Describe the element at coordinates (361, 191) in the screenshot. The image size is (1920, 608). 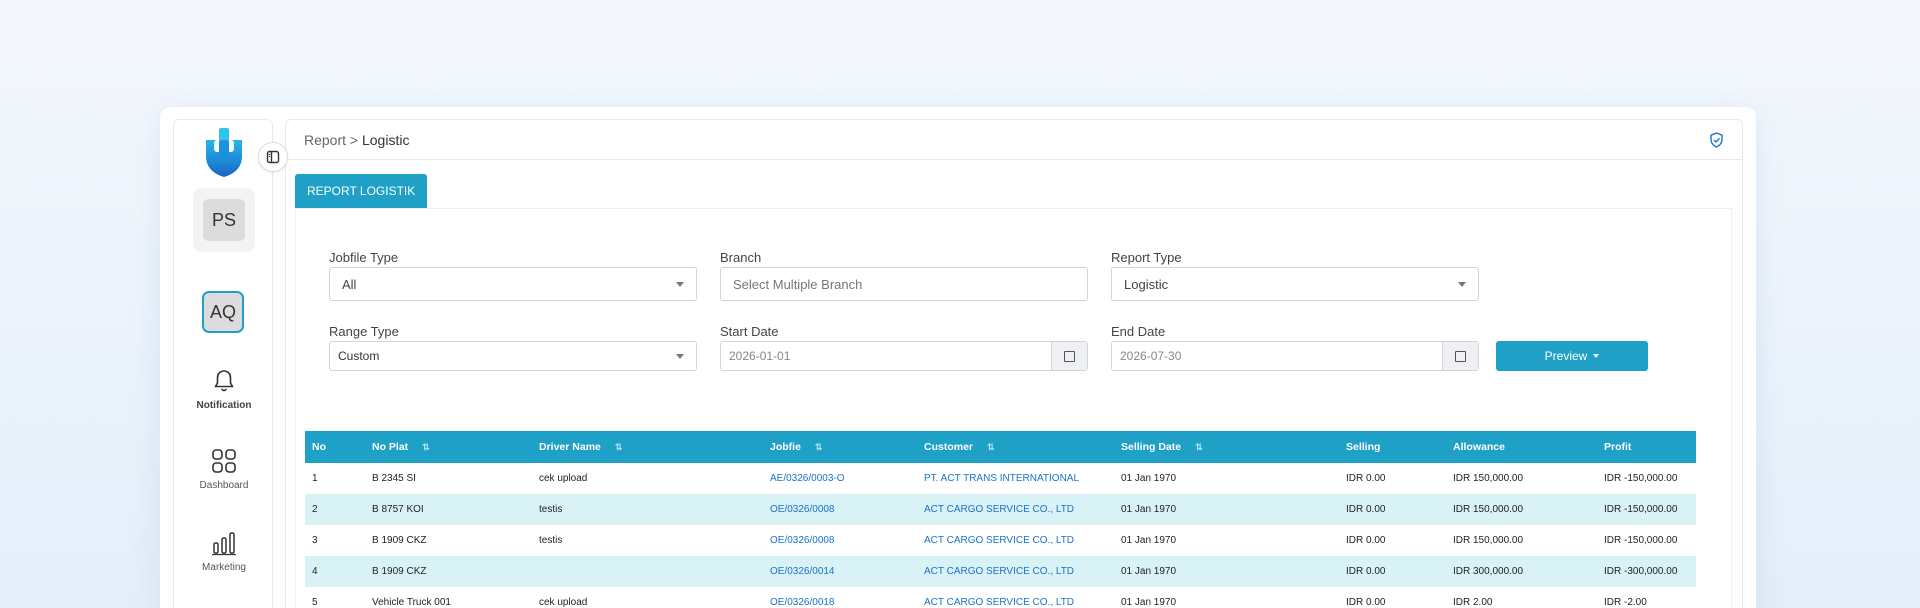
I see `tab-report-logistik: REPORT LOGISTIK` at that location.